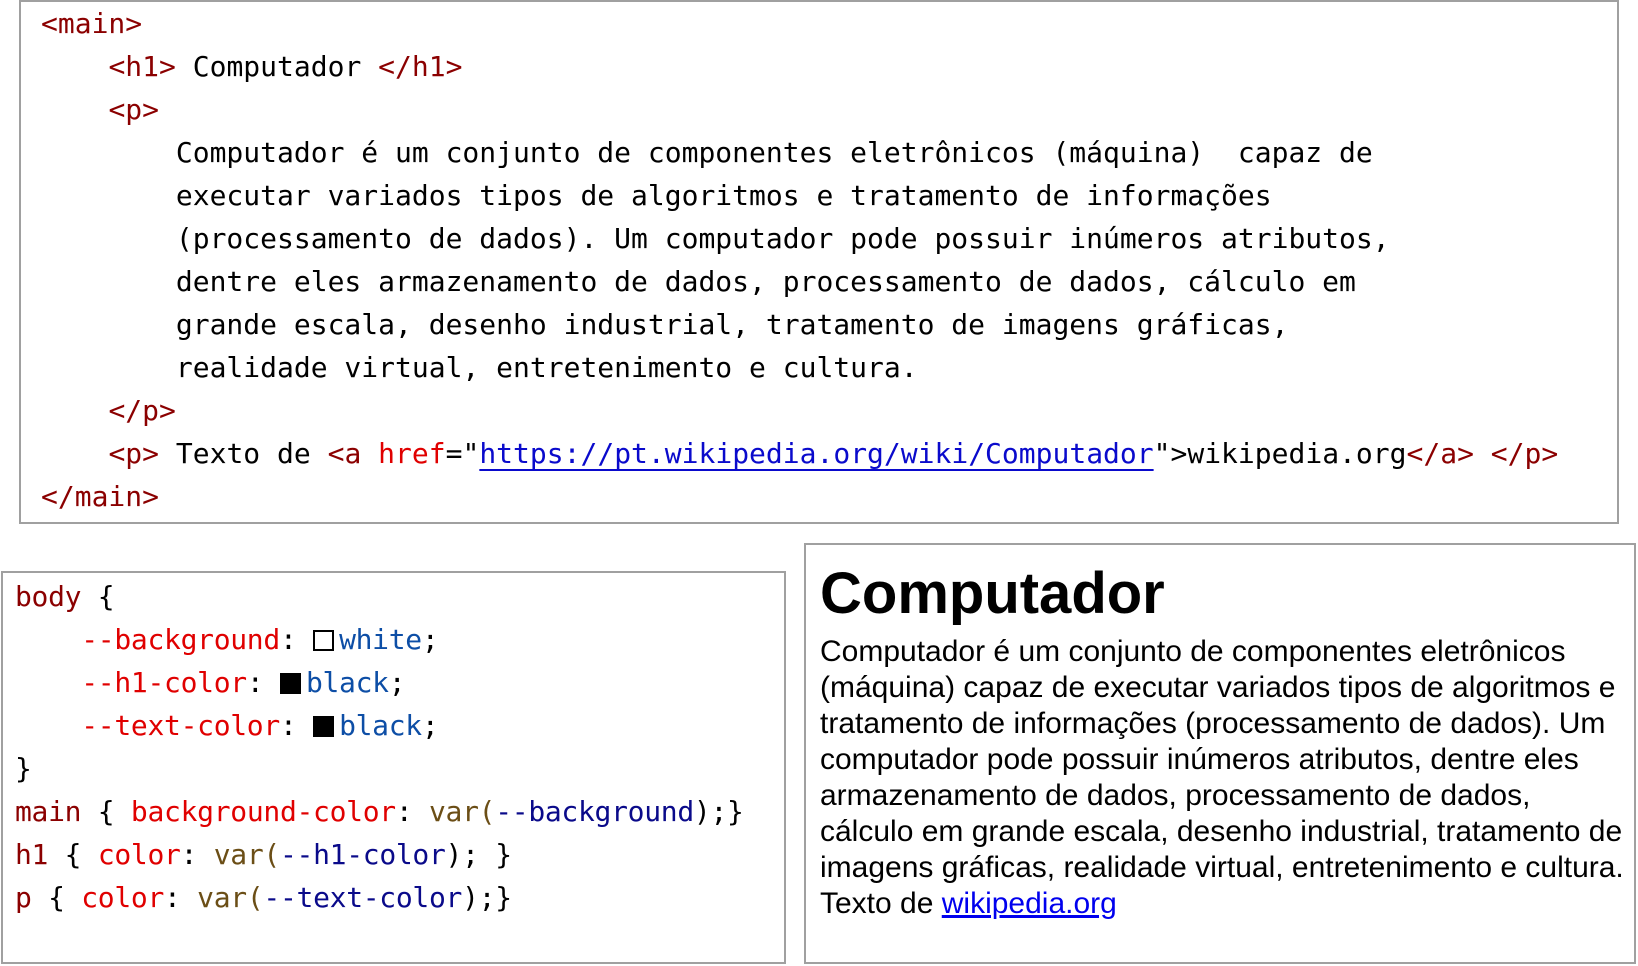 Image resolution: width=1638 pixels, height=966 pixels. I want to click on p-open-tag: <p>, so click(134, 109).